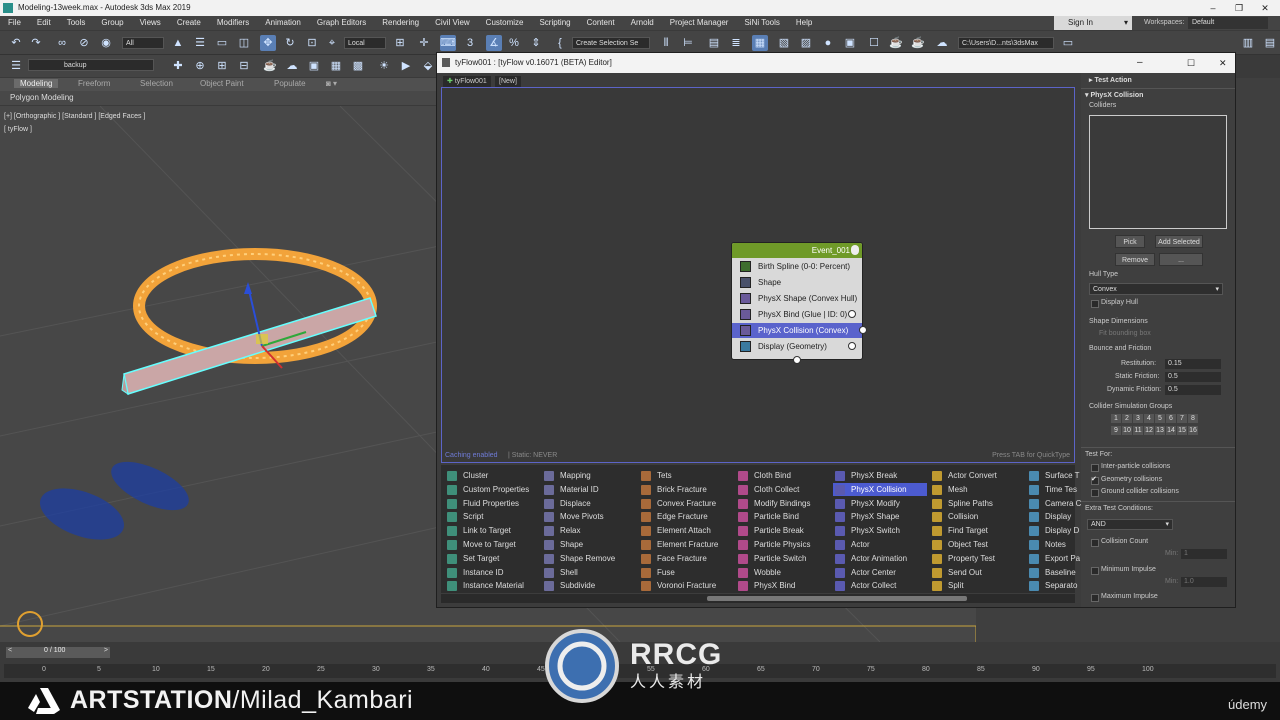  What do you see at coordinates (761, 22) in the screenshot?
I see `menu-sini-tools: SiNi Tools` at bounding box center [761, 22].